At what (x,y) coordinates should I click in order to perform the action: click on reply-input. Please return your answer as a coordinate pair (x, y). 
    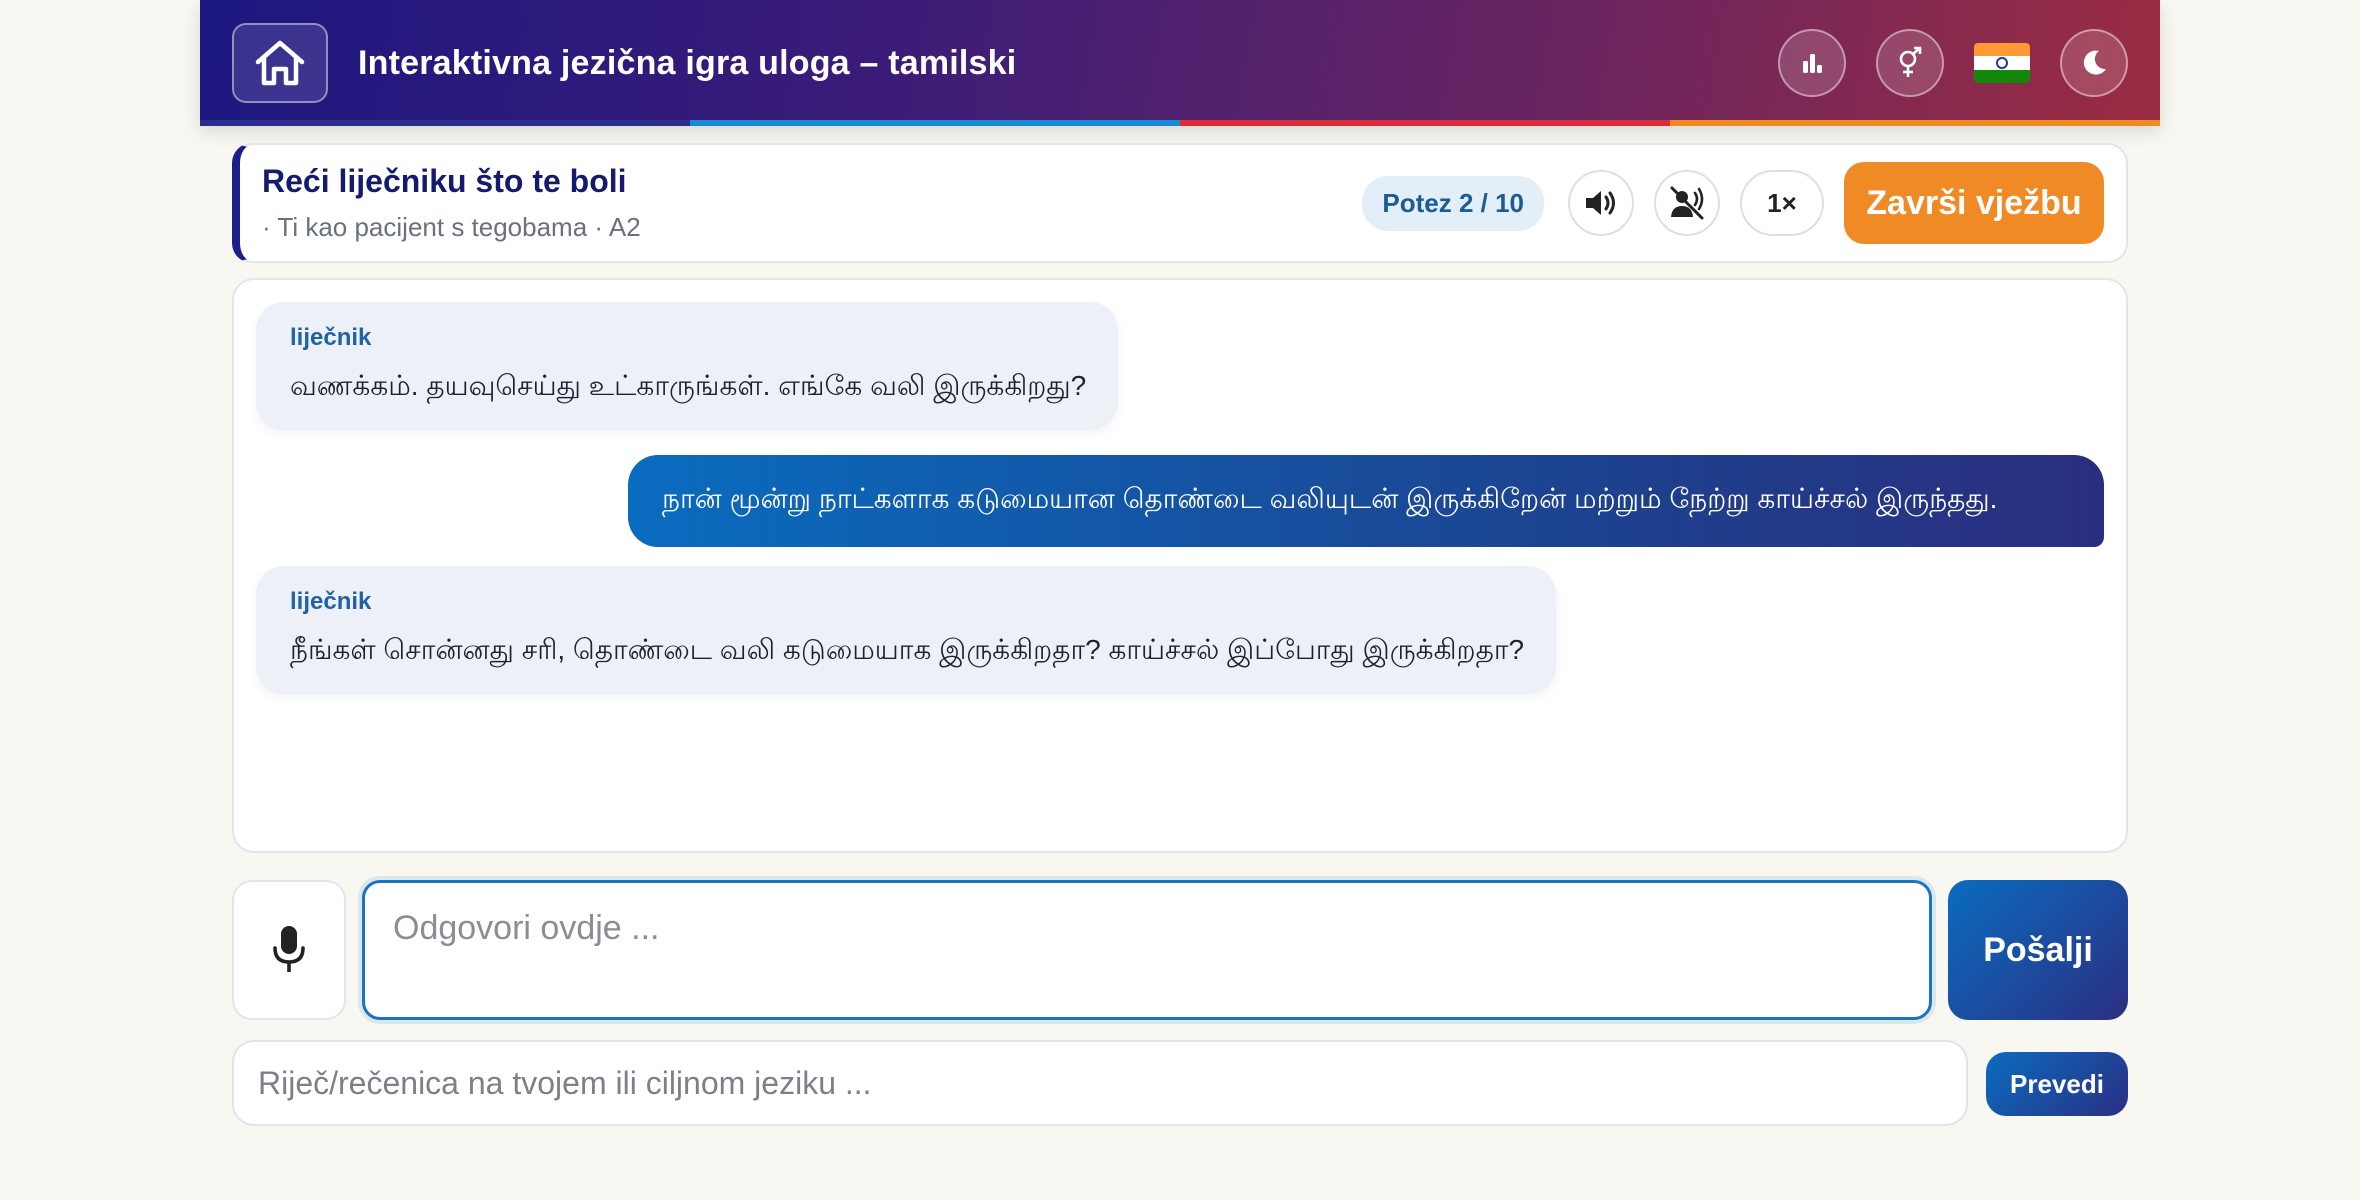
    Looking at the image, I should click on (1147, 950).